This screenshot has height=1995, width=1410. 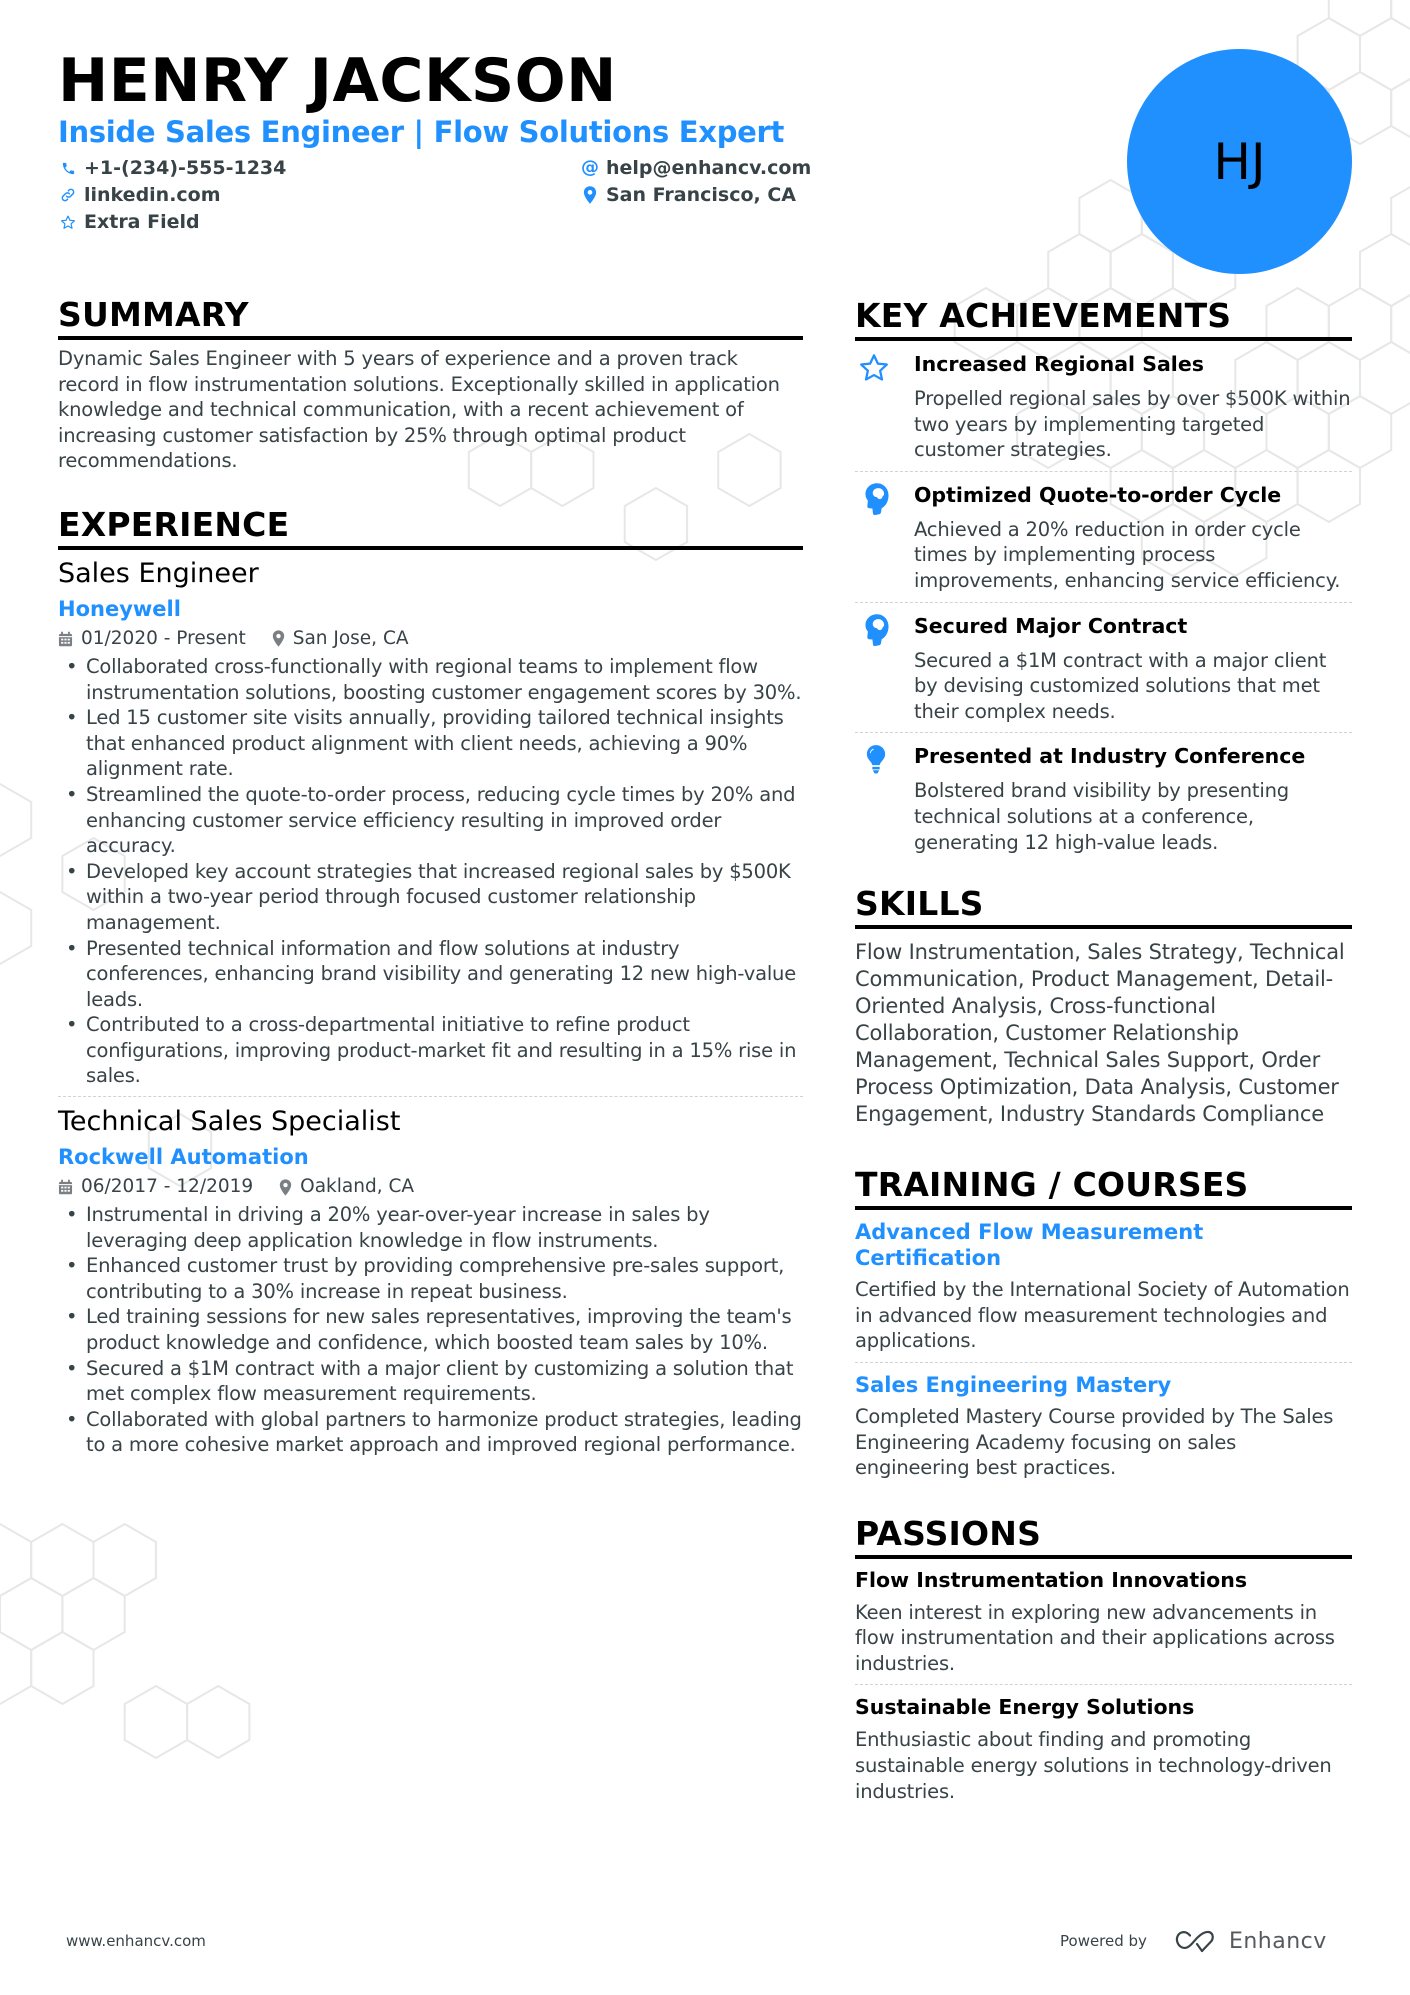 What do you see at coordinates (884, 630) in the screenshot?
I see `head-brain-icon` at bounding box center [884, 630].